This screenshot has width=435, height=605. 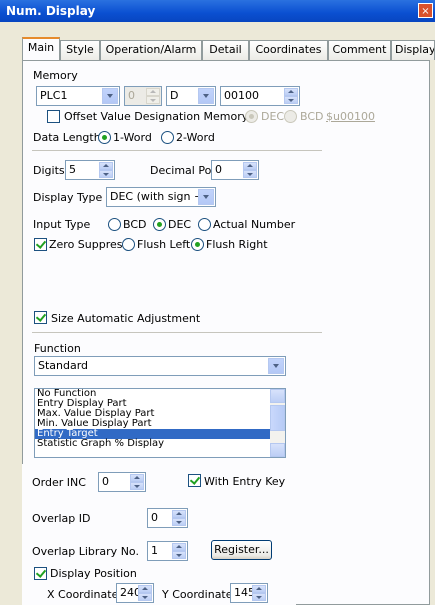 What do you see at coordinates (154, 550) in the screenshot?
I see `overlap-library-value: 1` at bounding box center [154, 550].